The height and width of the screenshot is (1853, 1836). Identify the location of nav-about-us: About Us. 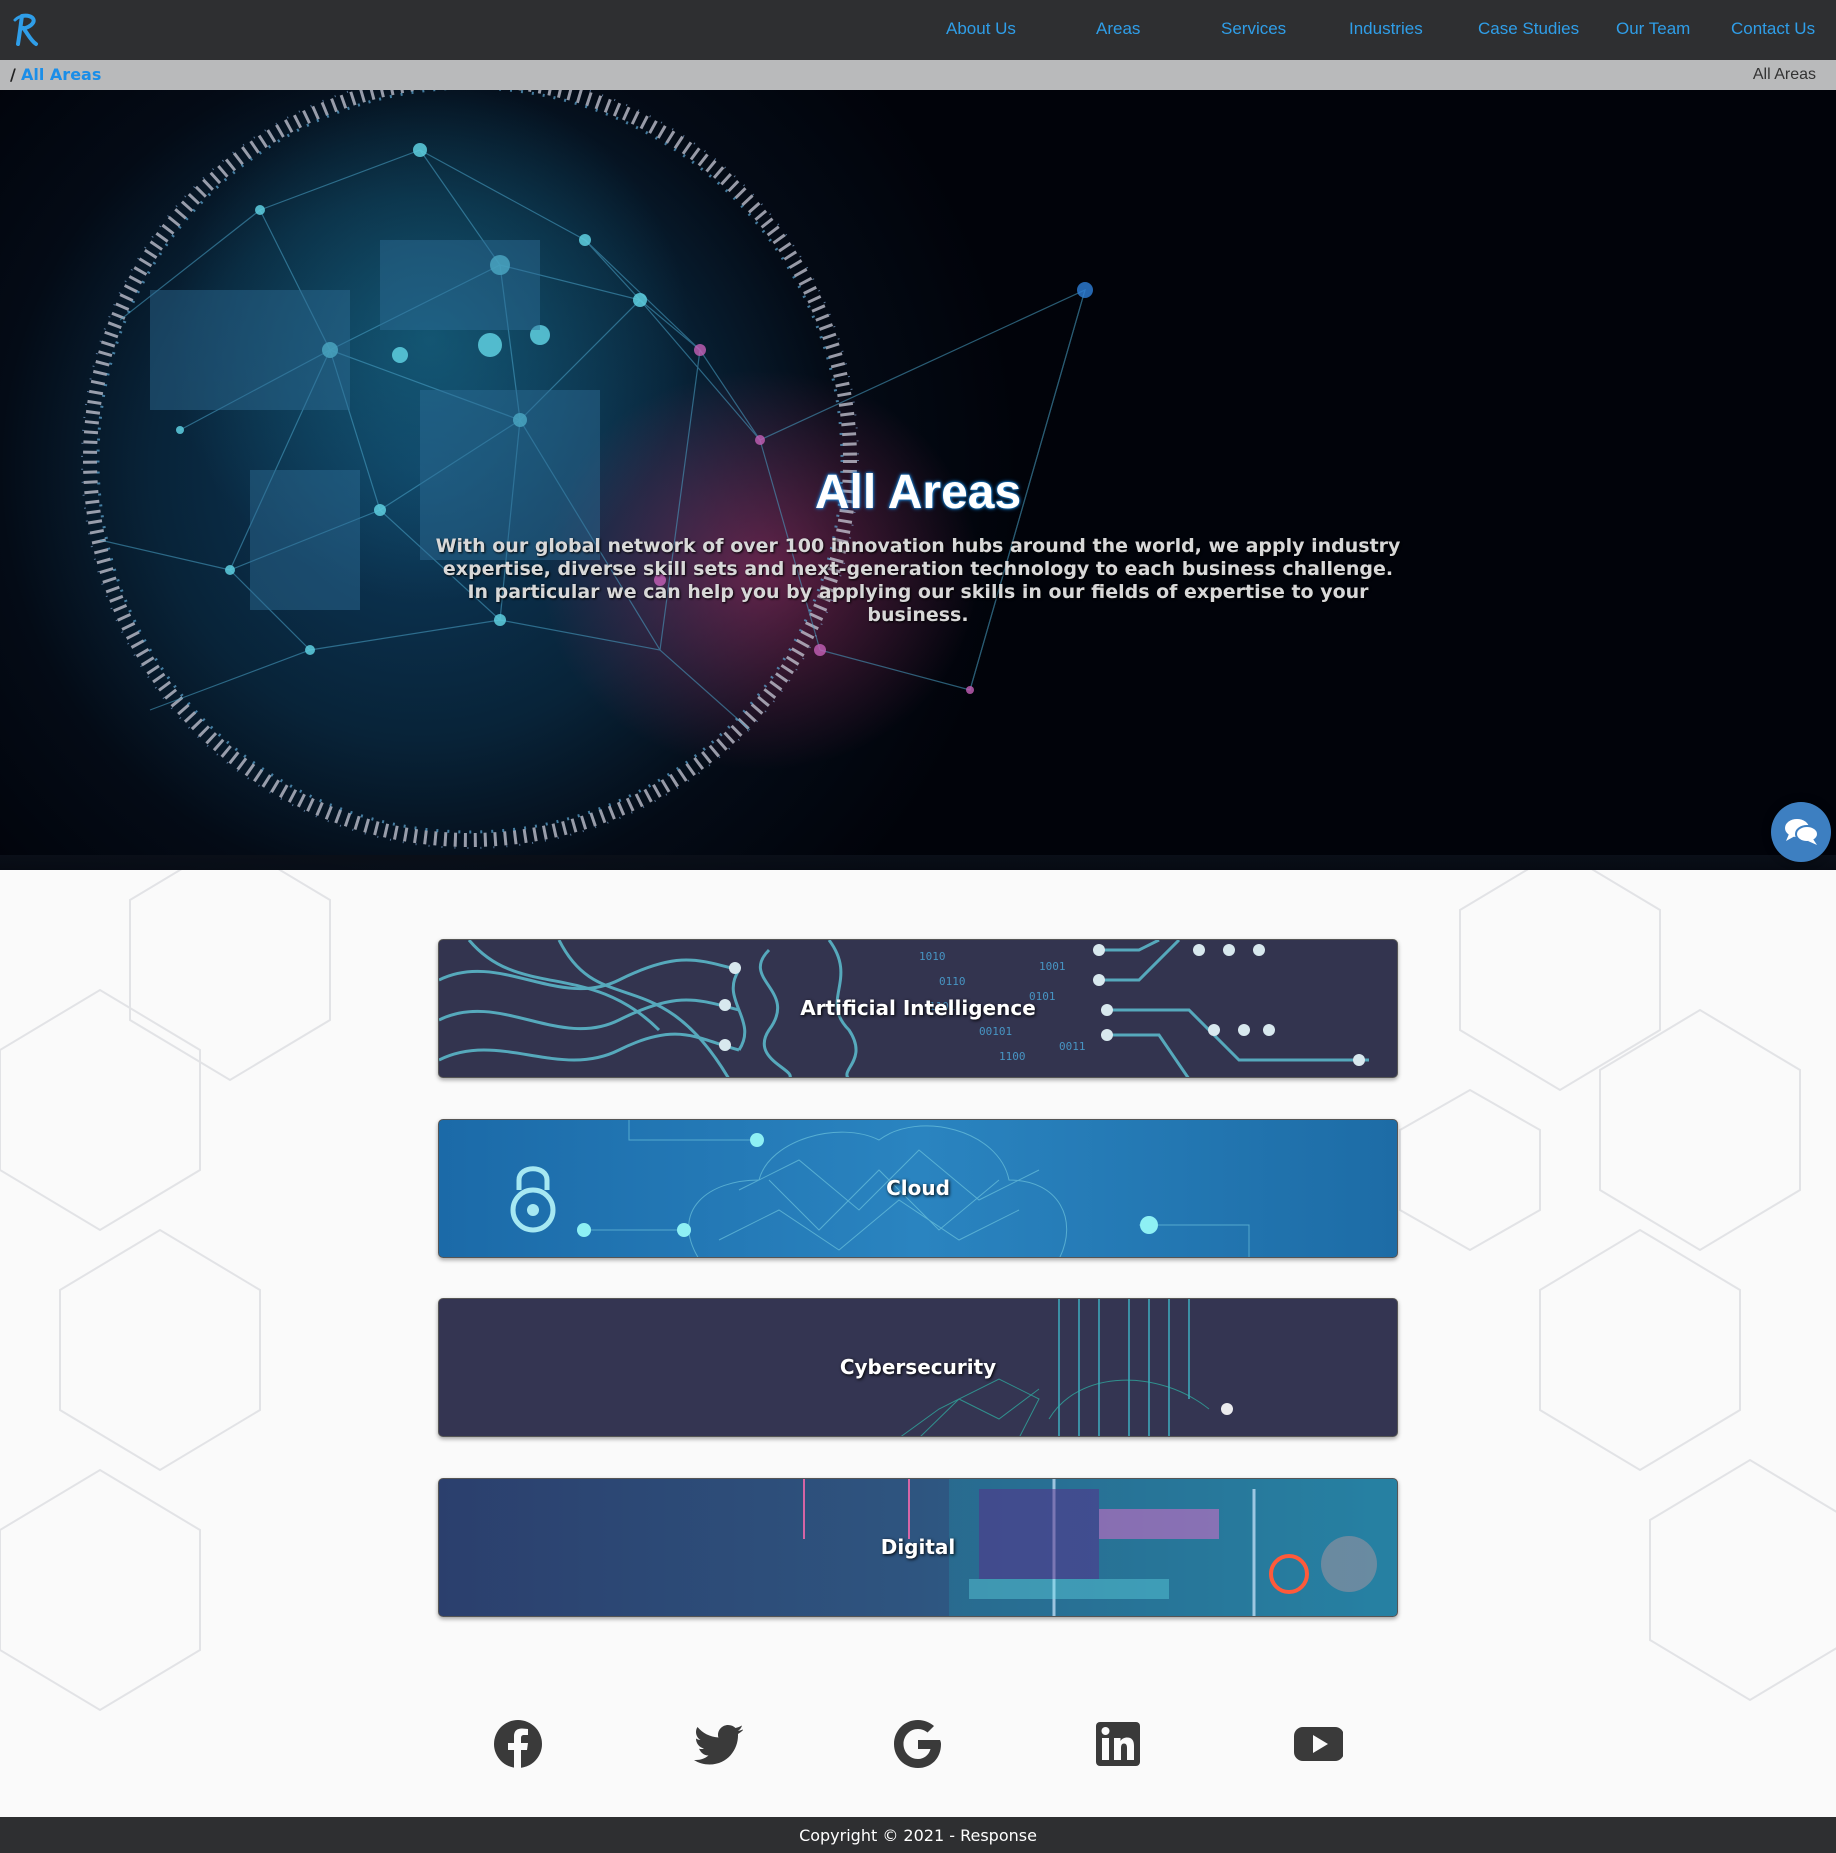
(981, 29).